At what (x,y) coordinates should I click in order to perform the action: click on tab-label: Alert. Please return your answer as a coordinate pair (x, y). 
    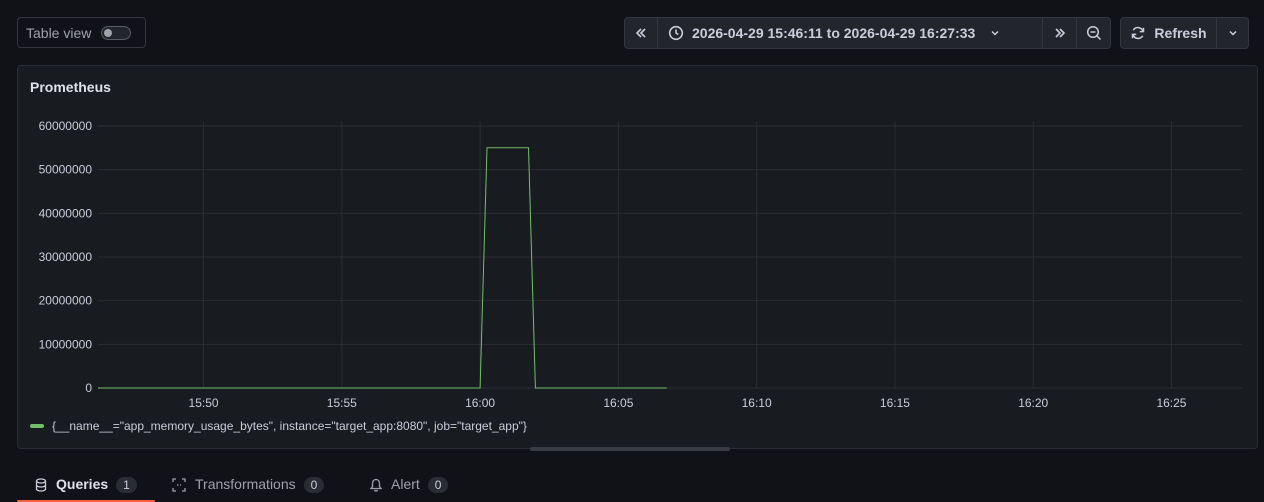
    Looking at the image, I should click on (405, 484).